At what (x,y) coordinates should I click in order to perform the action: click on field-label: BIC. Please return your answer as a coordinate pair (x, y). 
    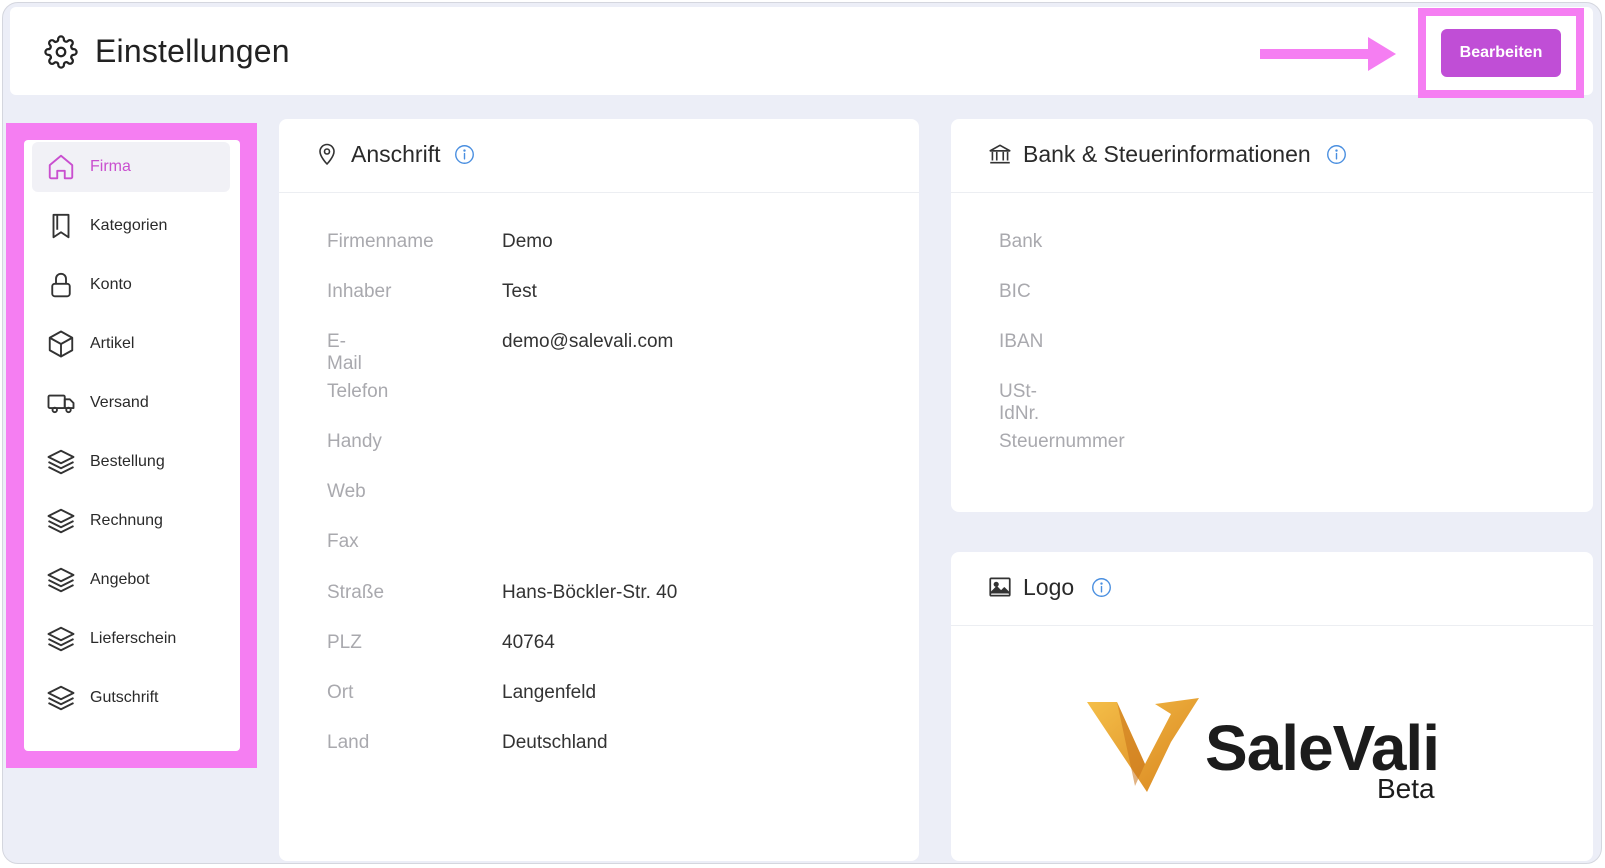
    Looking at the image, I should click on (1015, 291).